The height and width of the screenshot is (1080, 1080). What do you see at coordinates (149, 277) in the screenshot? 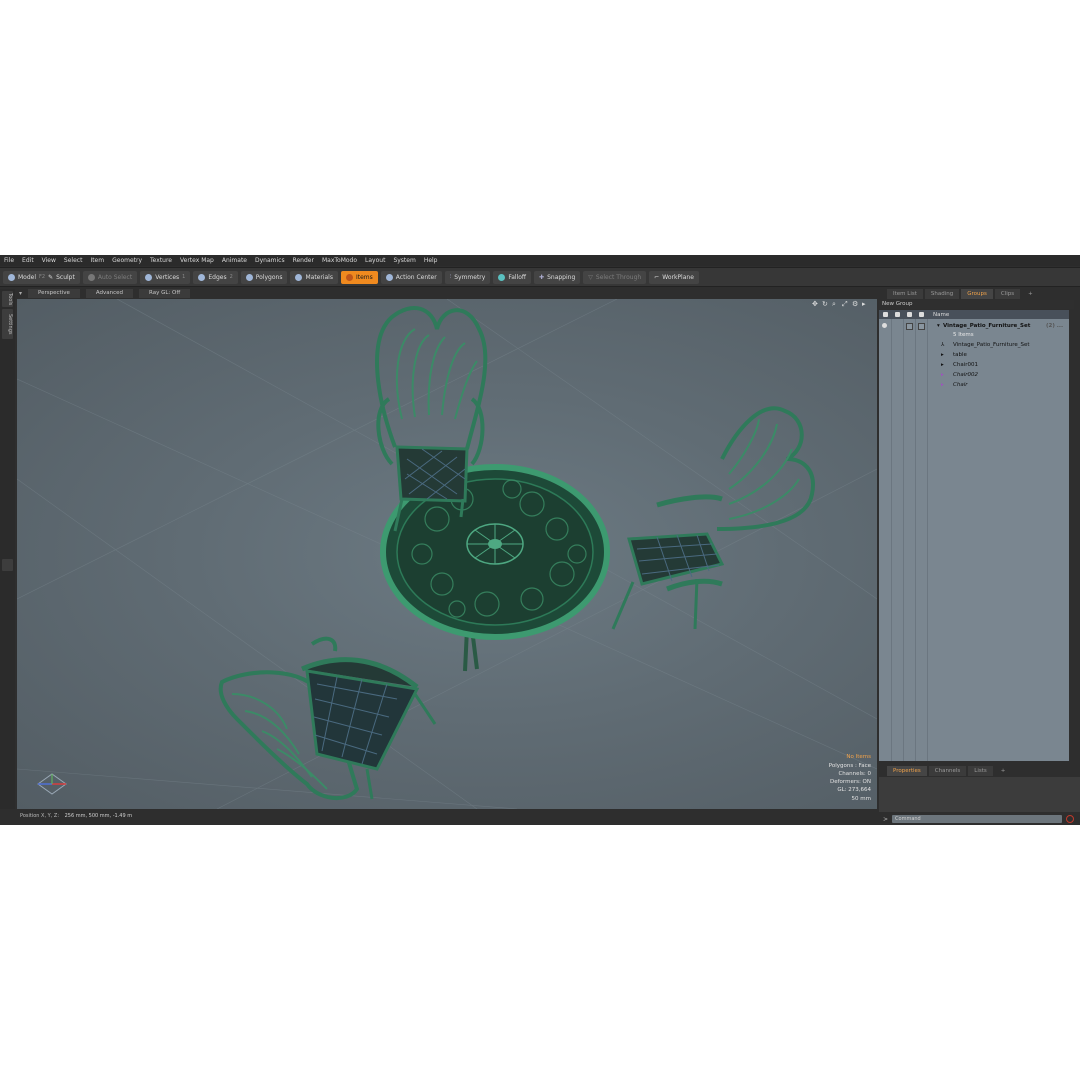
I see `vertices-icon` at bounding box center [149, 277].